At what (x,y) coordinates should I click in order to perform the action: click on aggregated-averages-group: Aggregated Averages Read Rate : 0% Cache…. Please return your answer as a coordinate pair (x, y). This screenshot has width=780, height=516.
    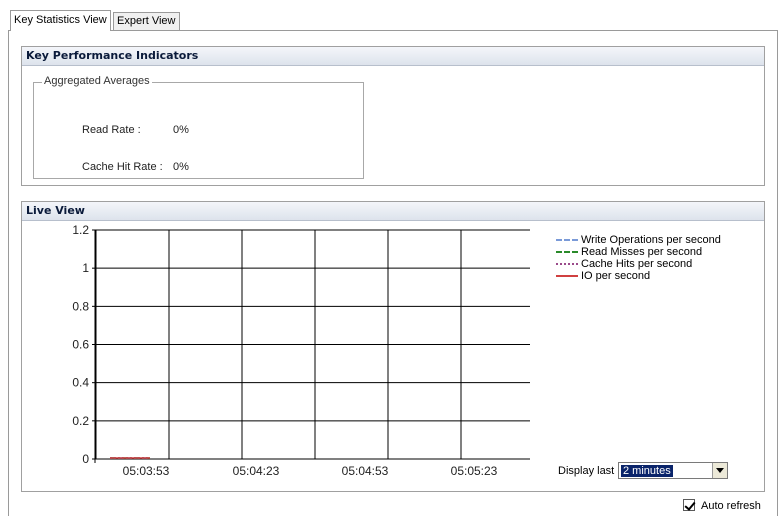
    Looking at the image, I should click on (198, 127).